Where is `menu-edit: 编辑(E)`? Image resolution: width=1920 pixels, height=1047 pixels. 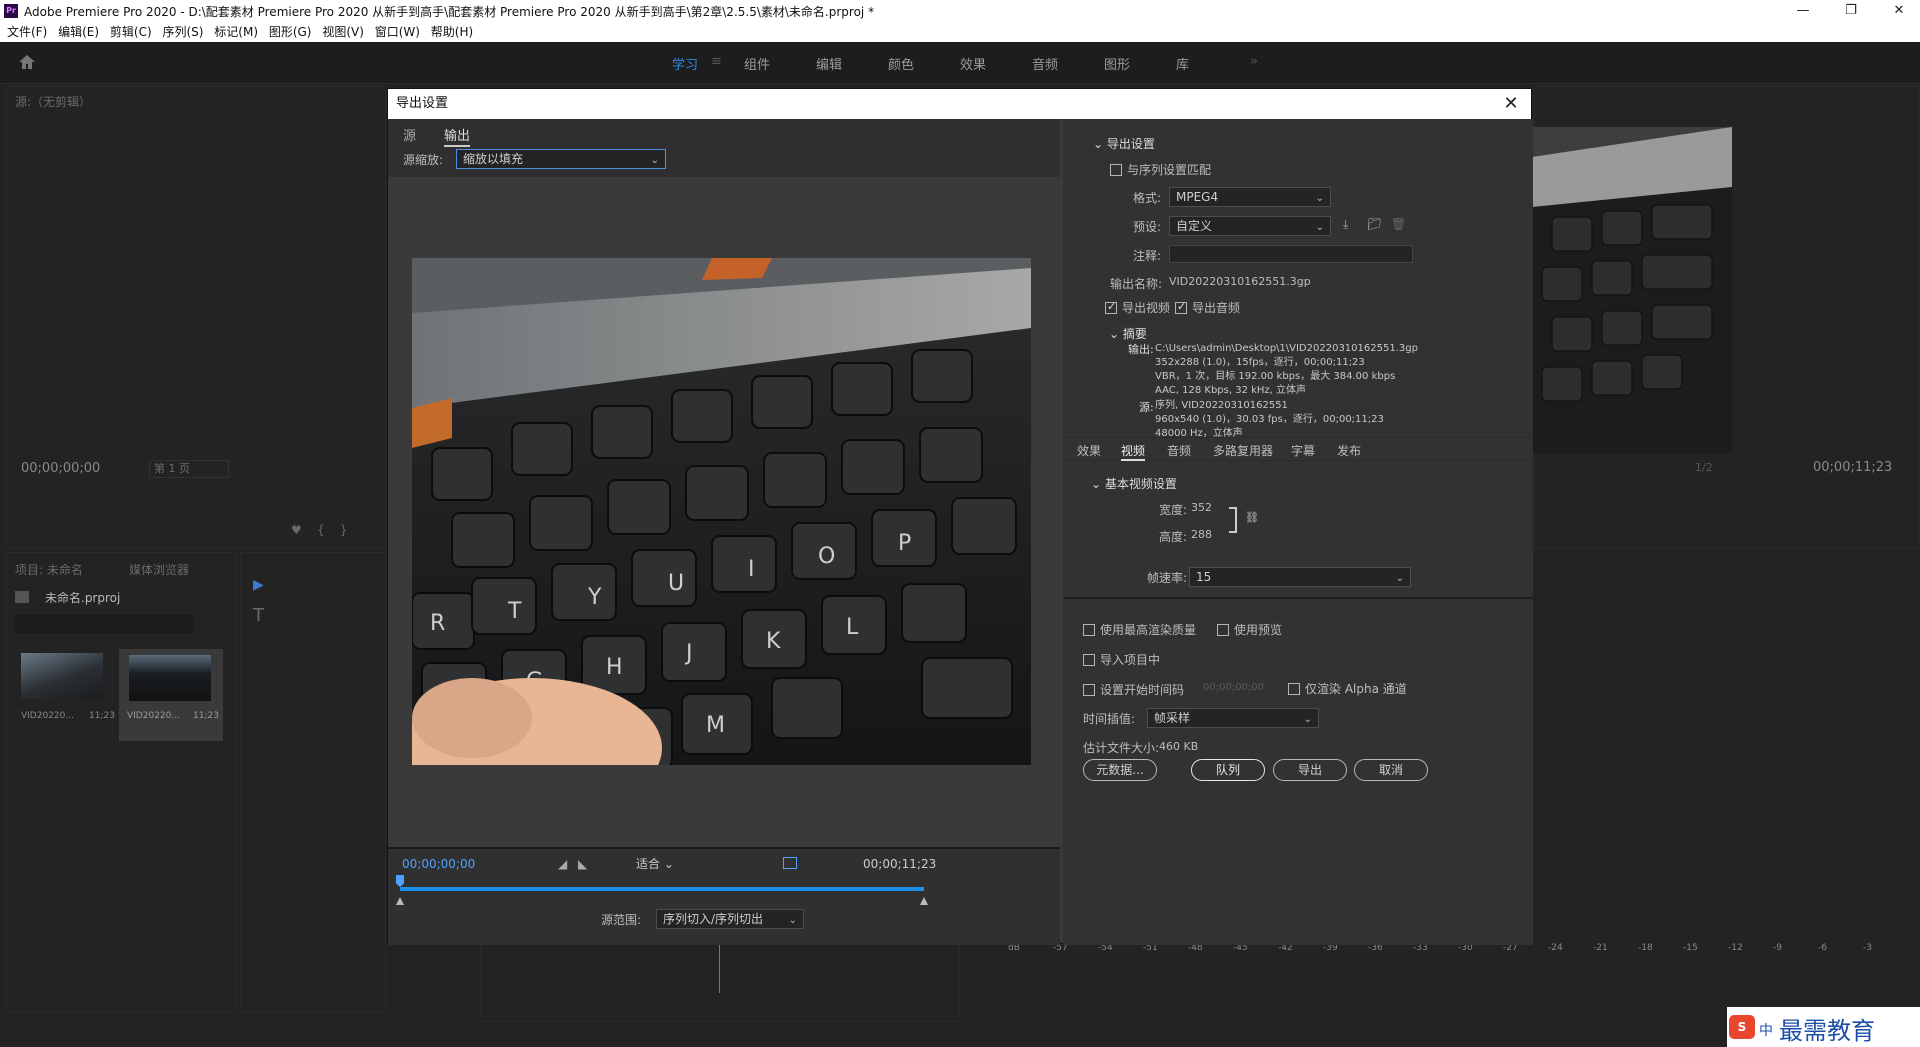
menu-edit: 编辑(E) is located at coordinates (78, 32).